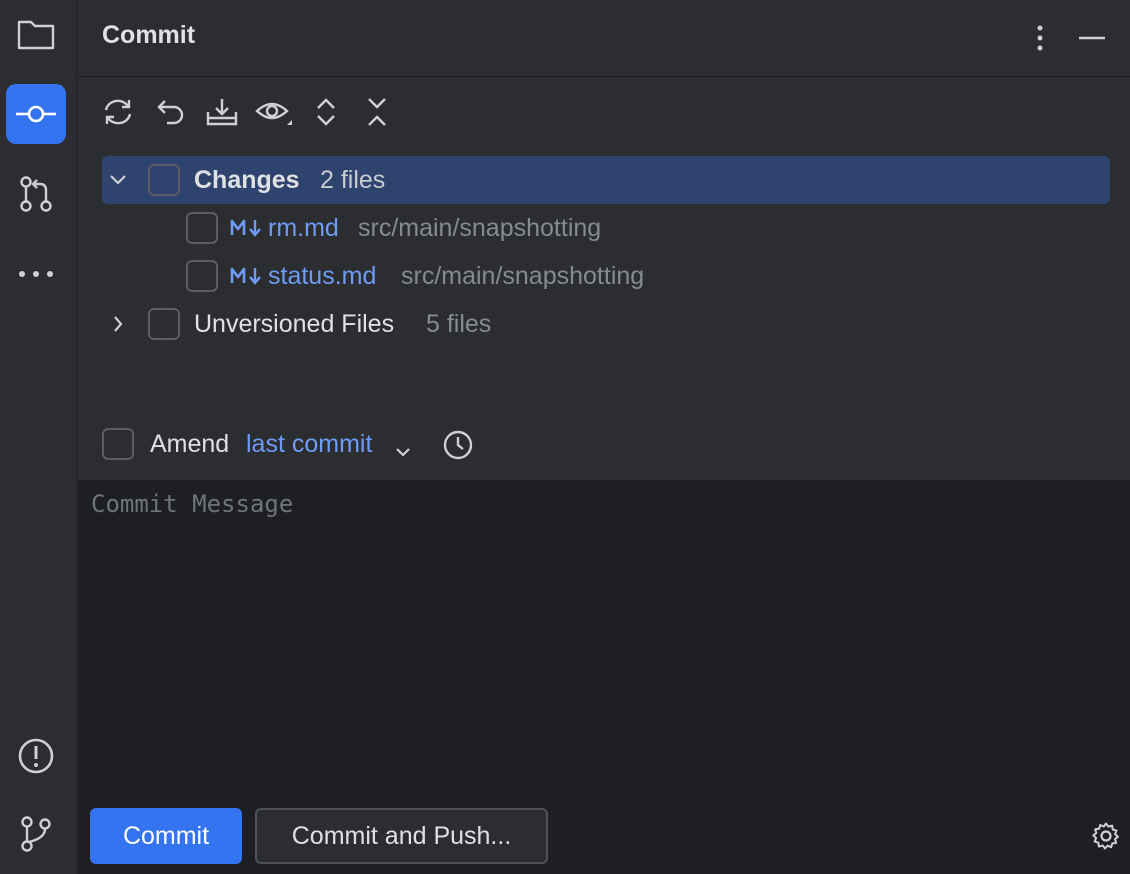  What do you see at coordinates (166, 836) in the screenshot?
I see `commit-button: Commit` at bounding box center [166, 836].